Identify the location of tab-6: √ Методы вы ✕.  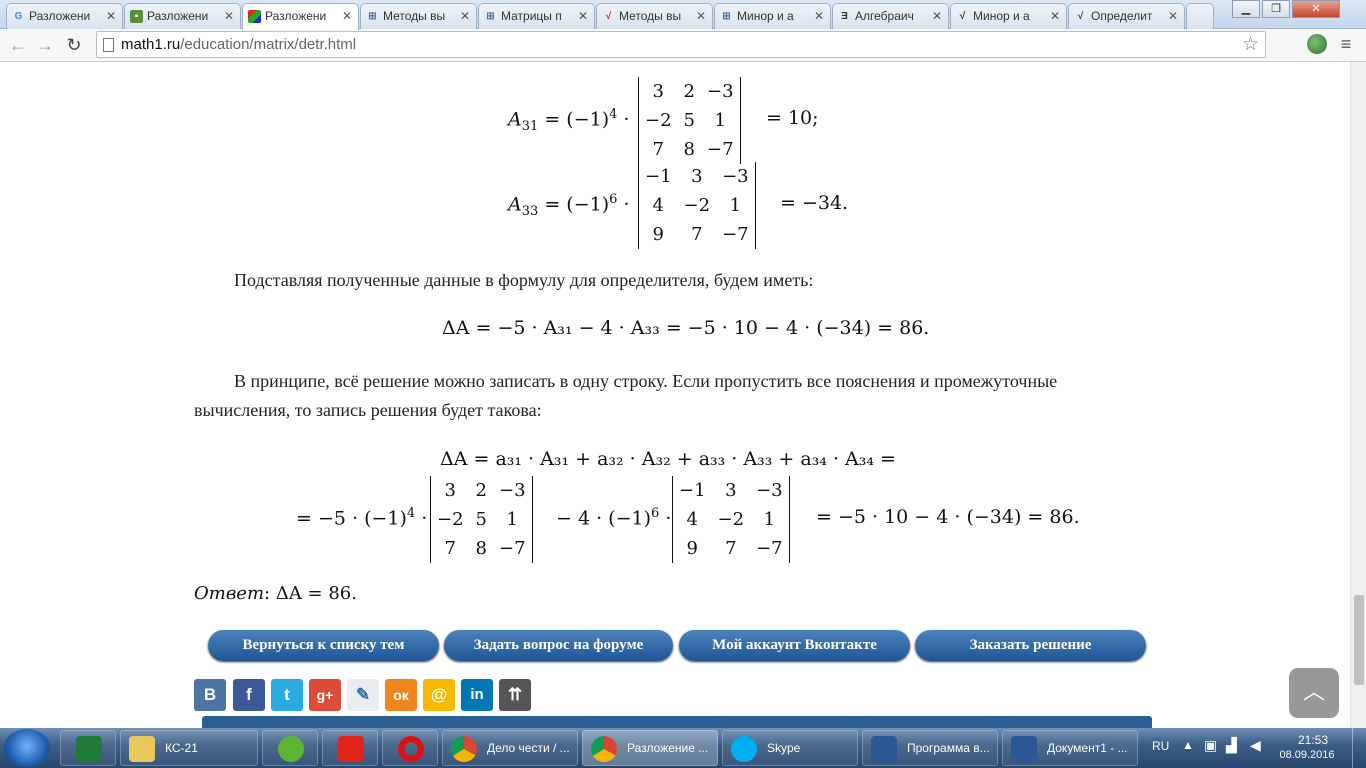
(654, 16).